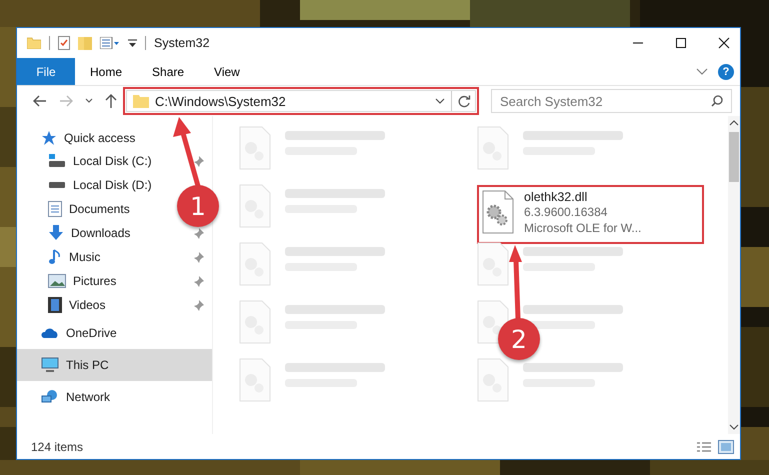 The image size is (769, 475). I want to click on close-icon, so click(724, 43).